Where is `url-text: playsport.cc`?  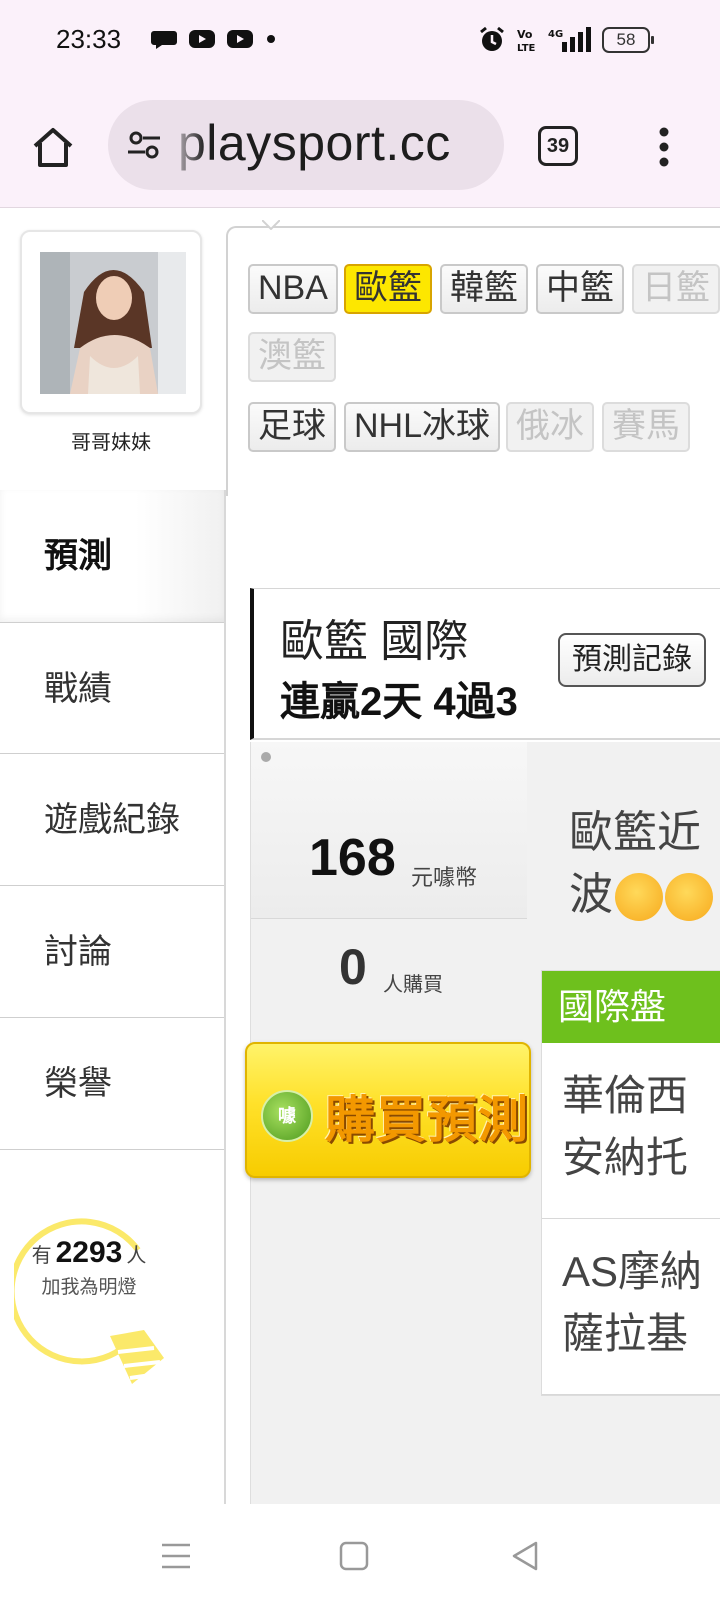
url-text: playsport.cc is located at coordinates (314, 143).